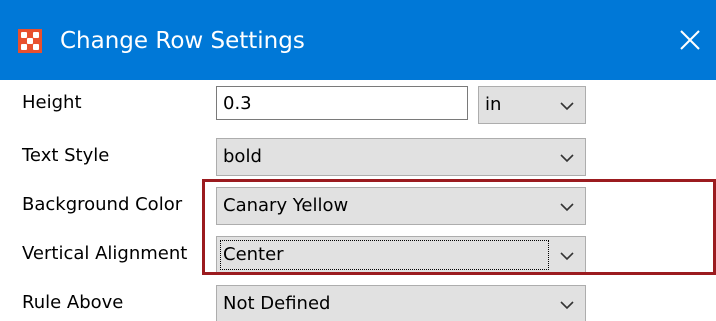 This screenshot has width=716, height=321. Describe the element at coordinates (401, 303) in the screenshot. I see `rule-above-select: Not Defined` at that location.